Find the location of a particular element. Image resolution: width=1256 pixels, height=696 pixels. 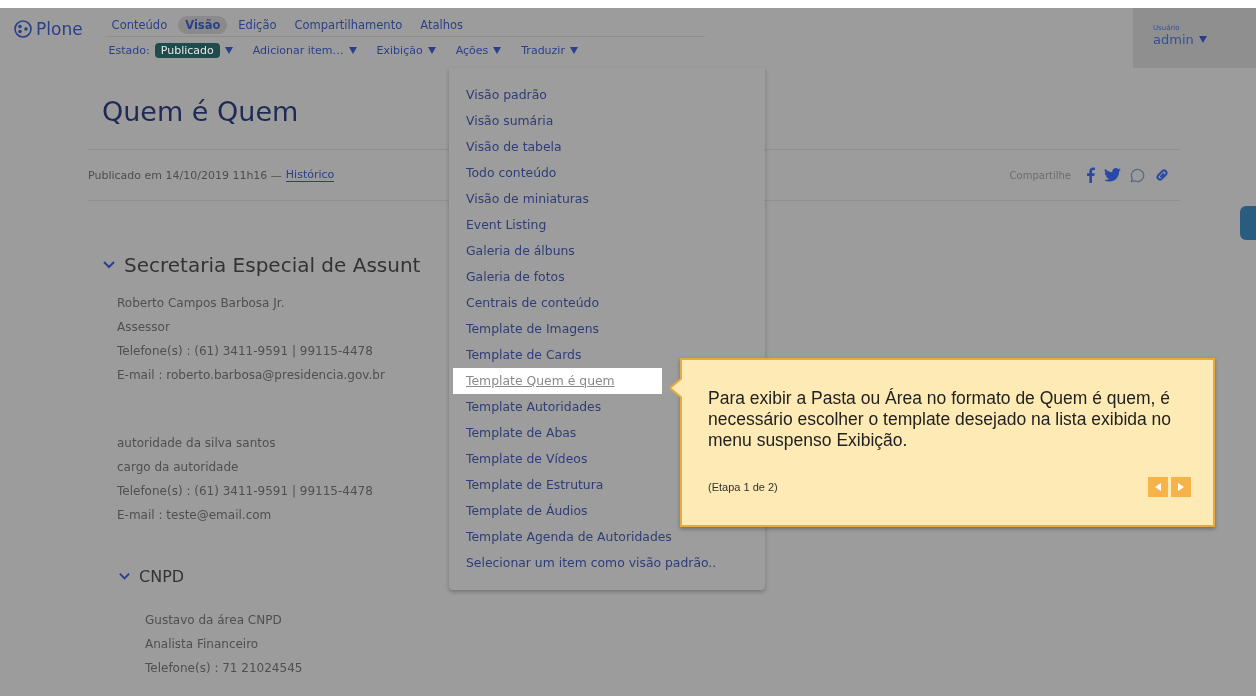

history-link: Histórico is located at coordinates (310, 175).